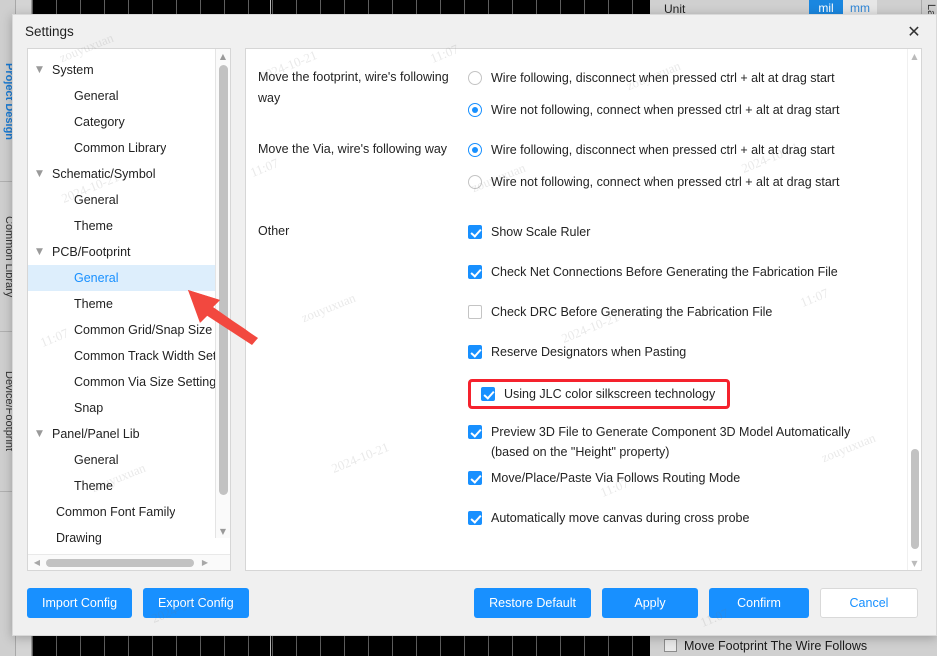 The height and width of the screenshot is (656, 937). What do you see at coordinates (129, 200) in the screenshot?
I see `sidebar-item-schematic-general: General` at bounding box center [129, 200].